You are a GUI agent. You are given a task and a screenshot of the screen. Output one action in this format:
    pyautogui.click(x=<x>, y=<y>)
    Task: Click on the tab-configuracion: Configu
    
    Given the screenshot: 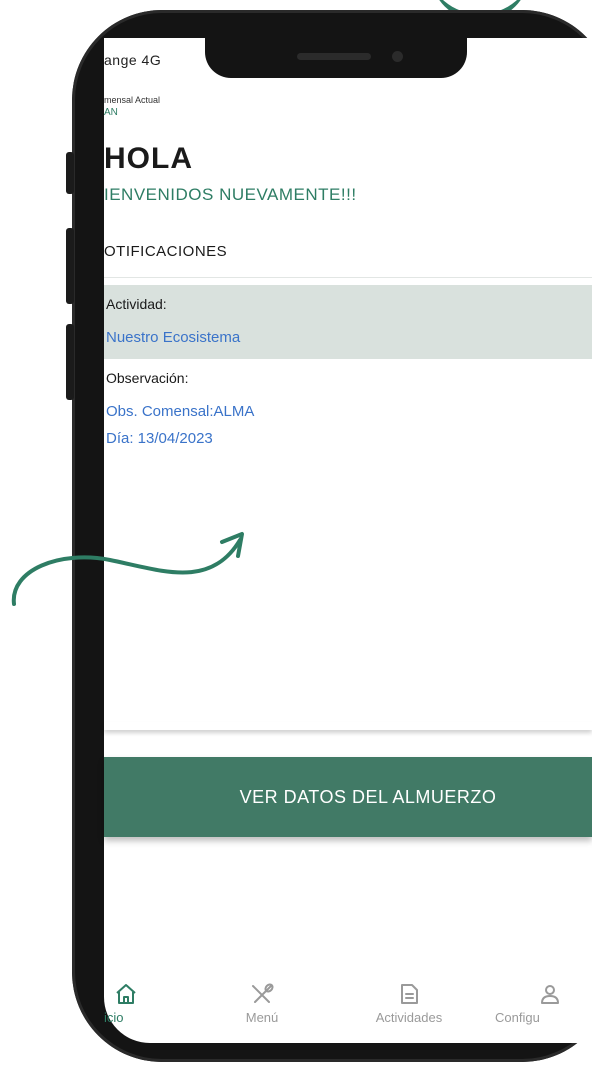 What is the action you would take?
    pyautogui.click(x=542, y=1003)
    